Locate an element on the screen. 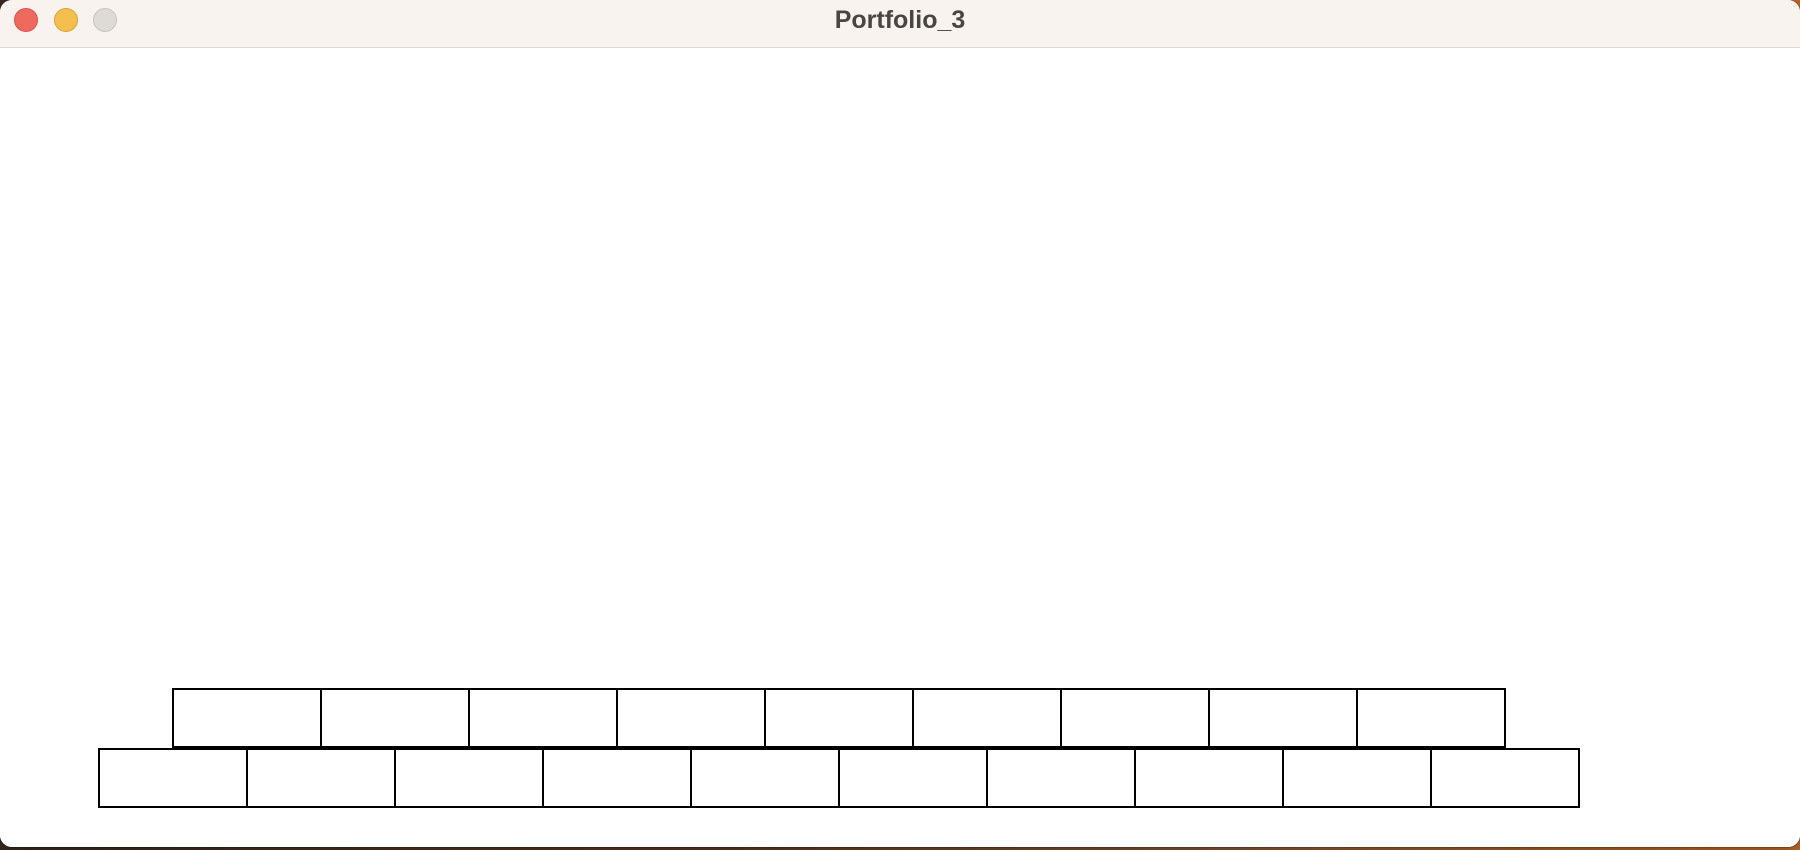 The image size is (1800, 850). window-title: Portfolio_3 is located at coordinates (900, 20).